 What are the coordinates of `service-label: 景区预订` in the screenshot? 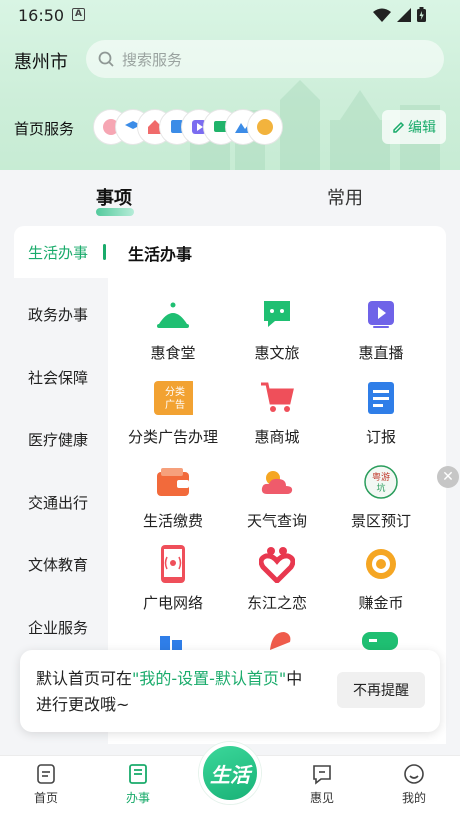 It's located at (380, 521).